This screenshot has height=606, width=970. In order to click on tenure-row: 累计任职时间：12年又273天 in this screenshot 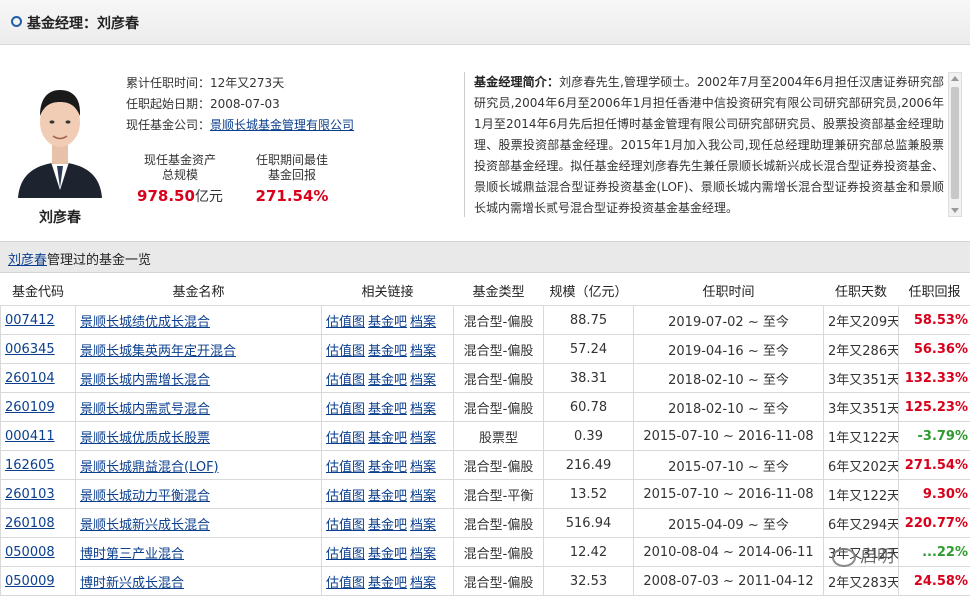, I will do `click(205, 82)`.